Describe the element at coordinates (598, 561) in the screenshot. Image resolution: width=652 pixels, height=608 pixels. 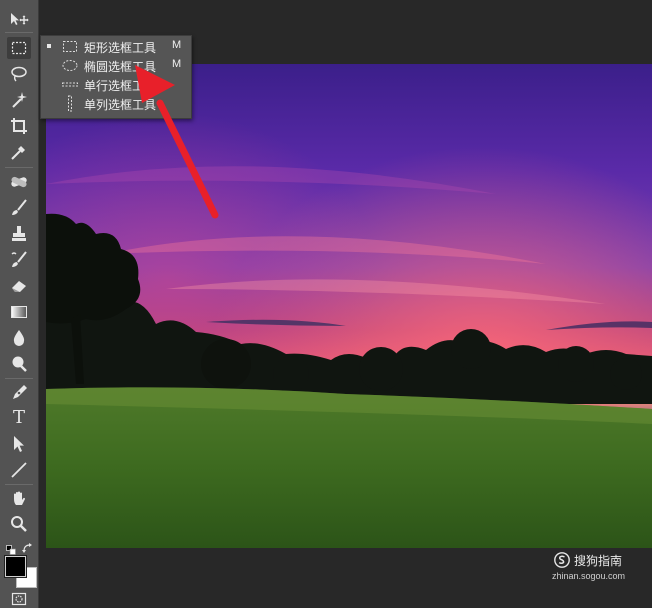
I see `watermark-name: 搜狗指南` at that location.